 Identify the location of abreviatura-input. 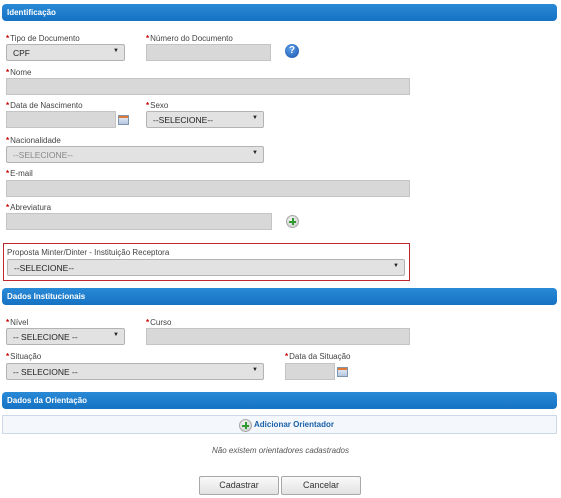
(139, 221).